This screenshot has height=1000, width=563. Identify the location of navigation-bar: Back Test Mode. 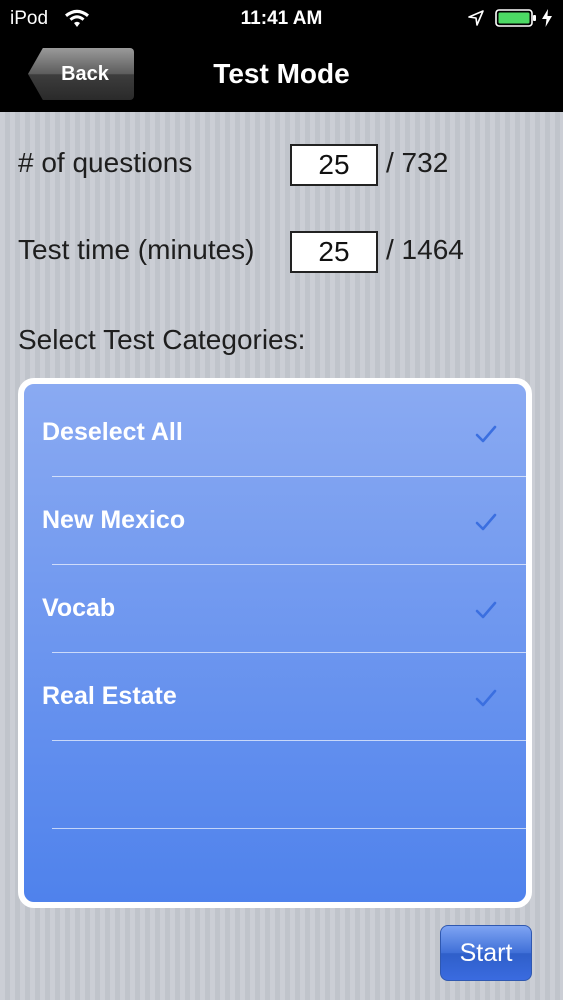
(281, 75).